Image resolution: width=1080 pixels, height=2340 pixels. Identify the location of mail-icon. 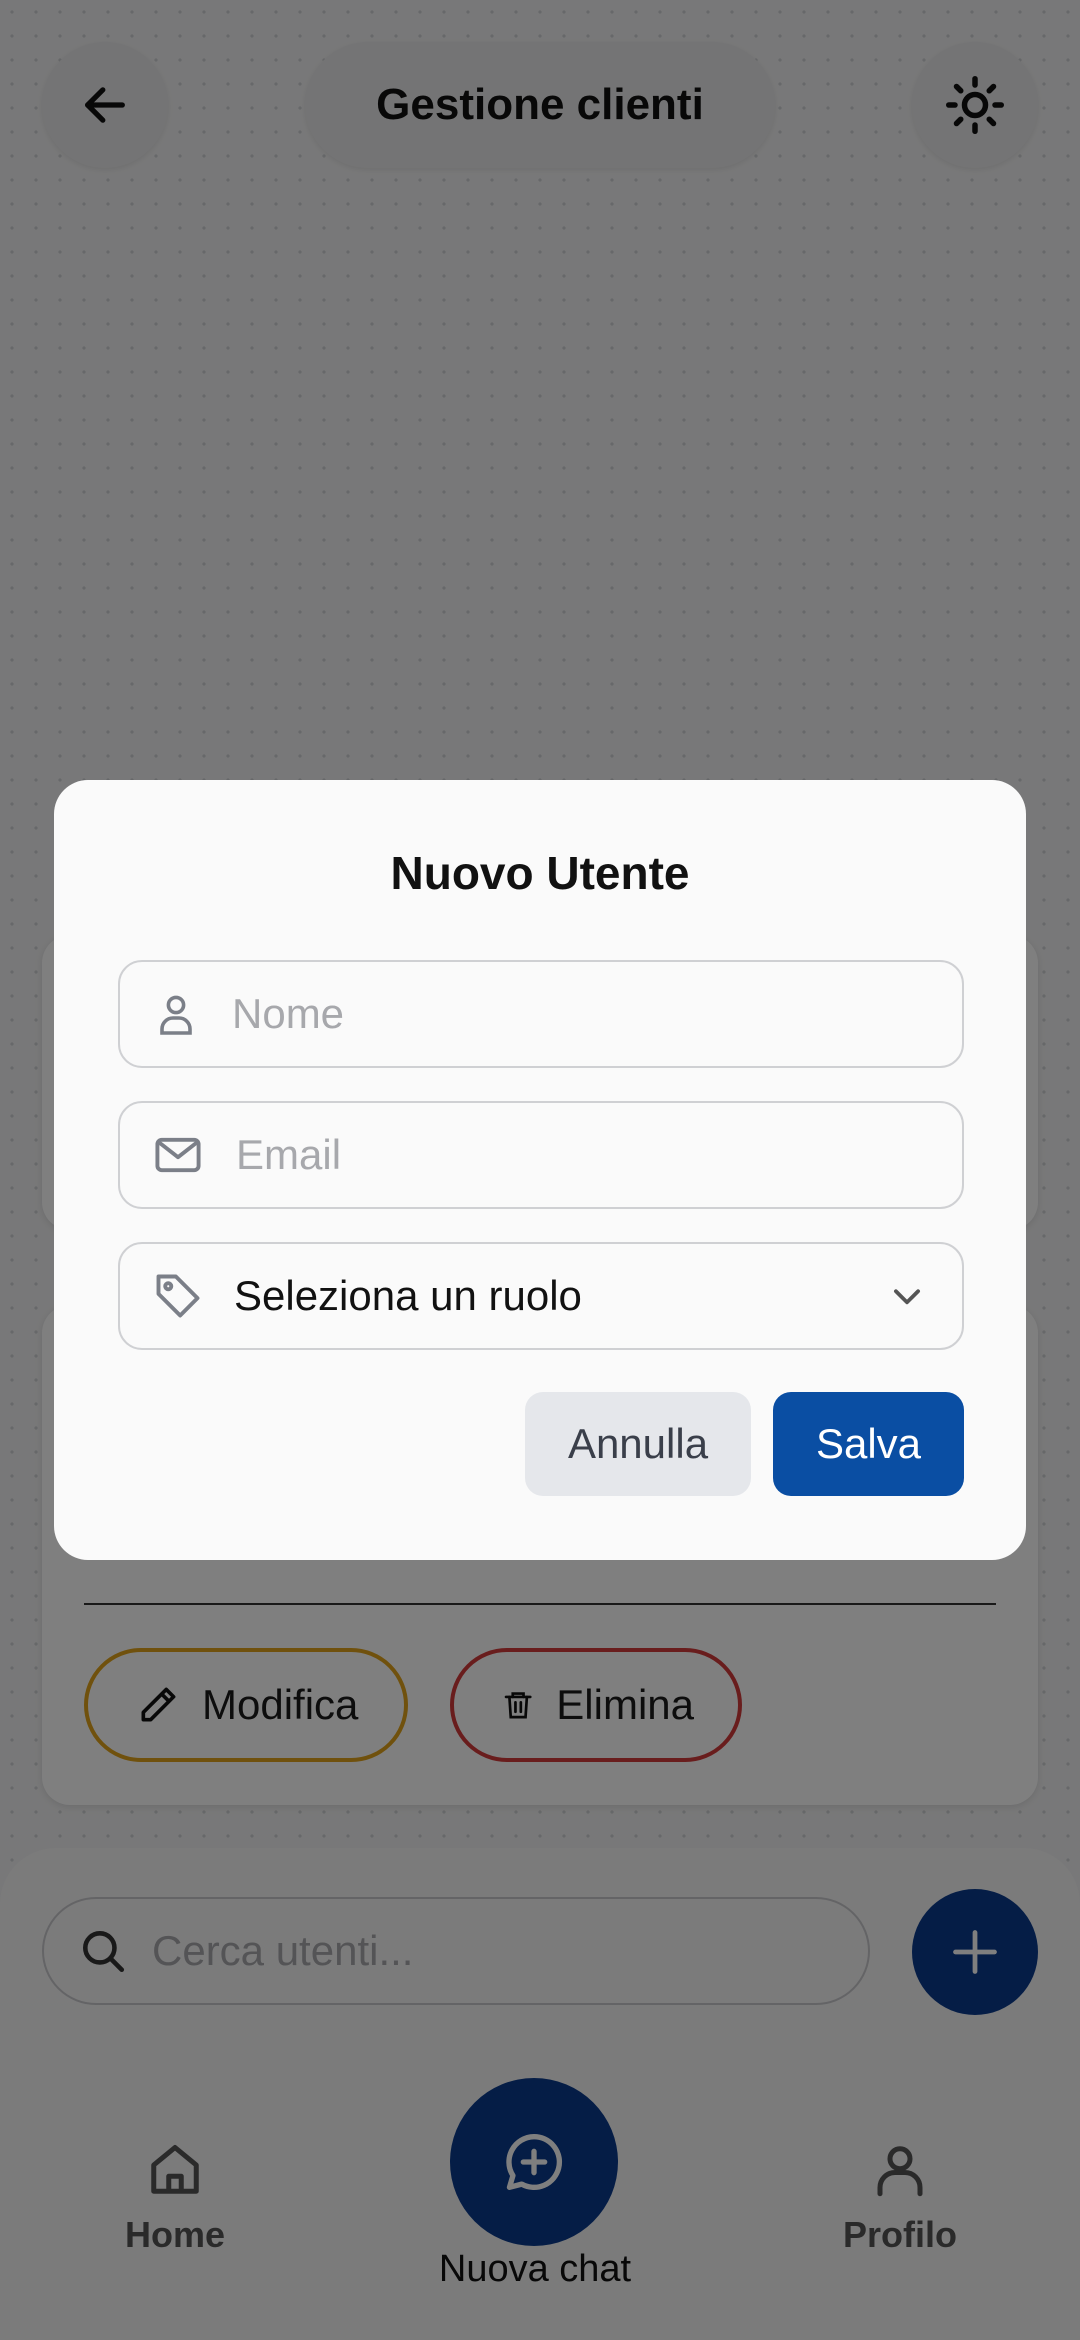
(178, 1155).